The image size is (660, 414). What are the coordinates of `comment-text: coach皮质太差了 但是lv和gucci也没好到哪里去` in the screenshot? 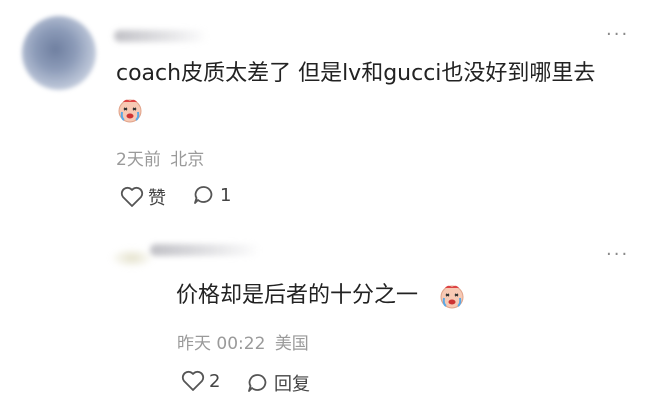 It's located at (356, 73).